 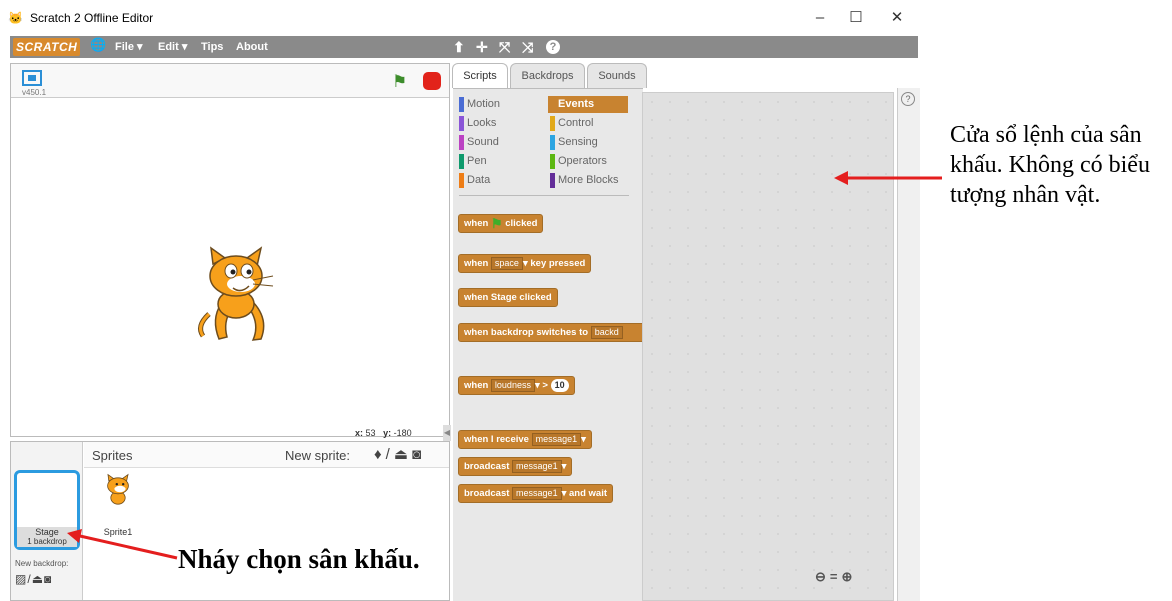 What do you see at coordinates (47, 521) in the screenshot?
I see `stage-column: Stage 1 backdrop New backdrop: ▨/⏏◙` at bounding box center [47, 521].